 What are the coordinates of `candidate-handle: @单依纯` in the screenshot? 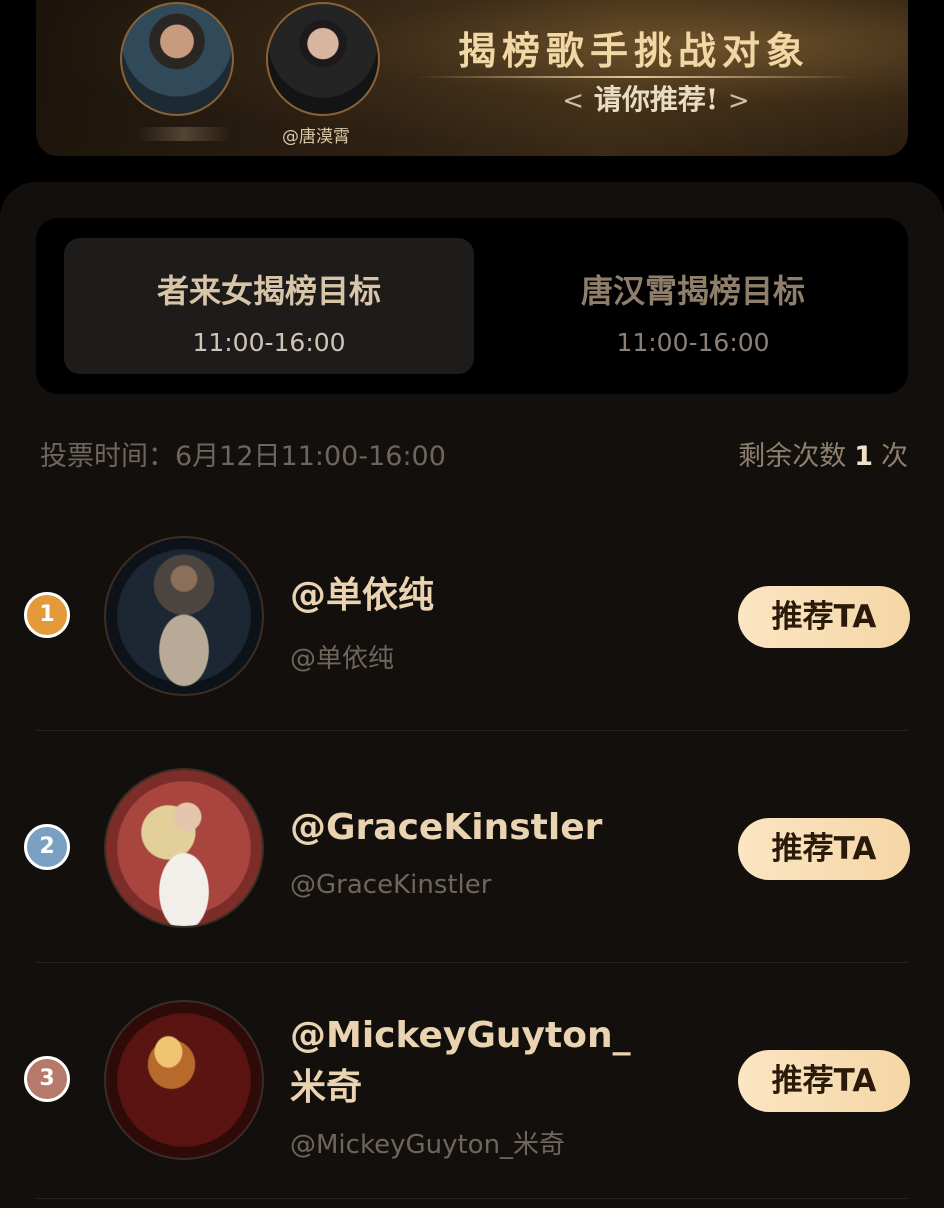 It's located at (342, 659).